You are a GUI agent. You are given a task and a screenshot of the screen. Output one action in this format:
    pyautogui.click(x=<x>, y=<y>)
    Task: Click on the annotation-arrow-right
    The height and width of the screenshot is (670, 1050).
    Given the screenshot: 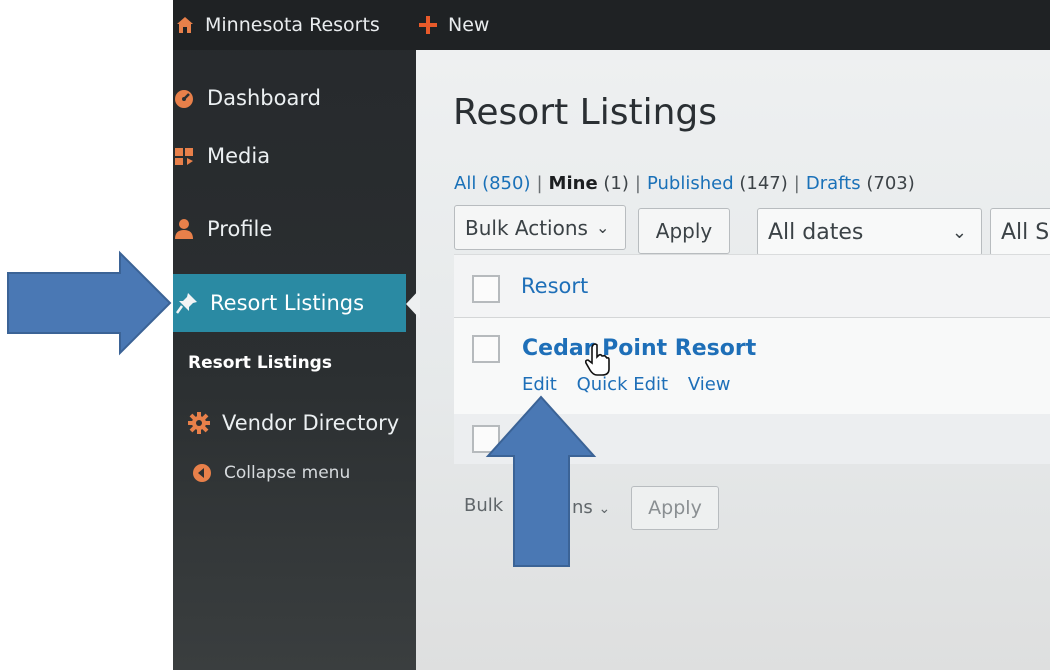 What is the action you would take?
    pyautogui.click(x=89, y=303)
    